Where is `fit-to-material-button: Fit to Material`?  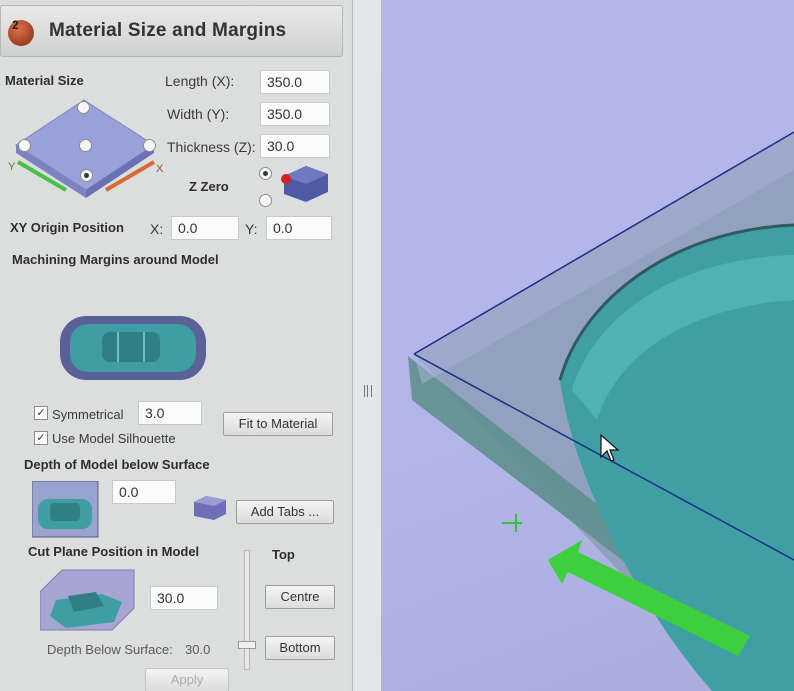 fit-to-material-button: Fit to Material is located at coordinates (278, 424).